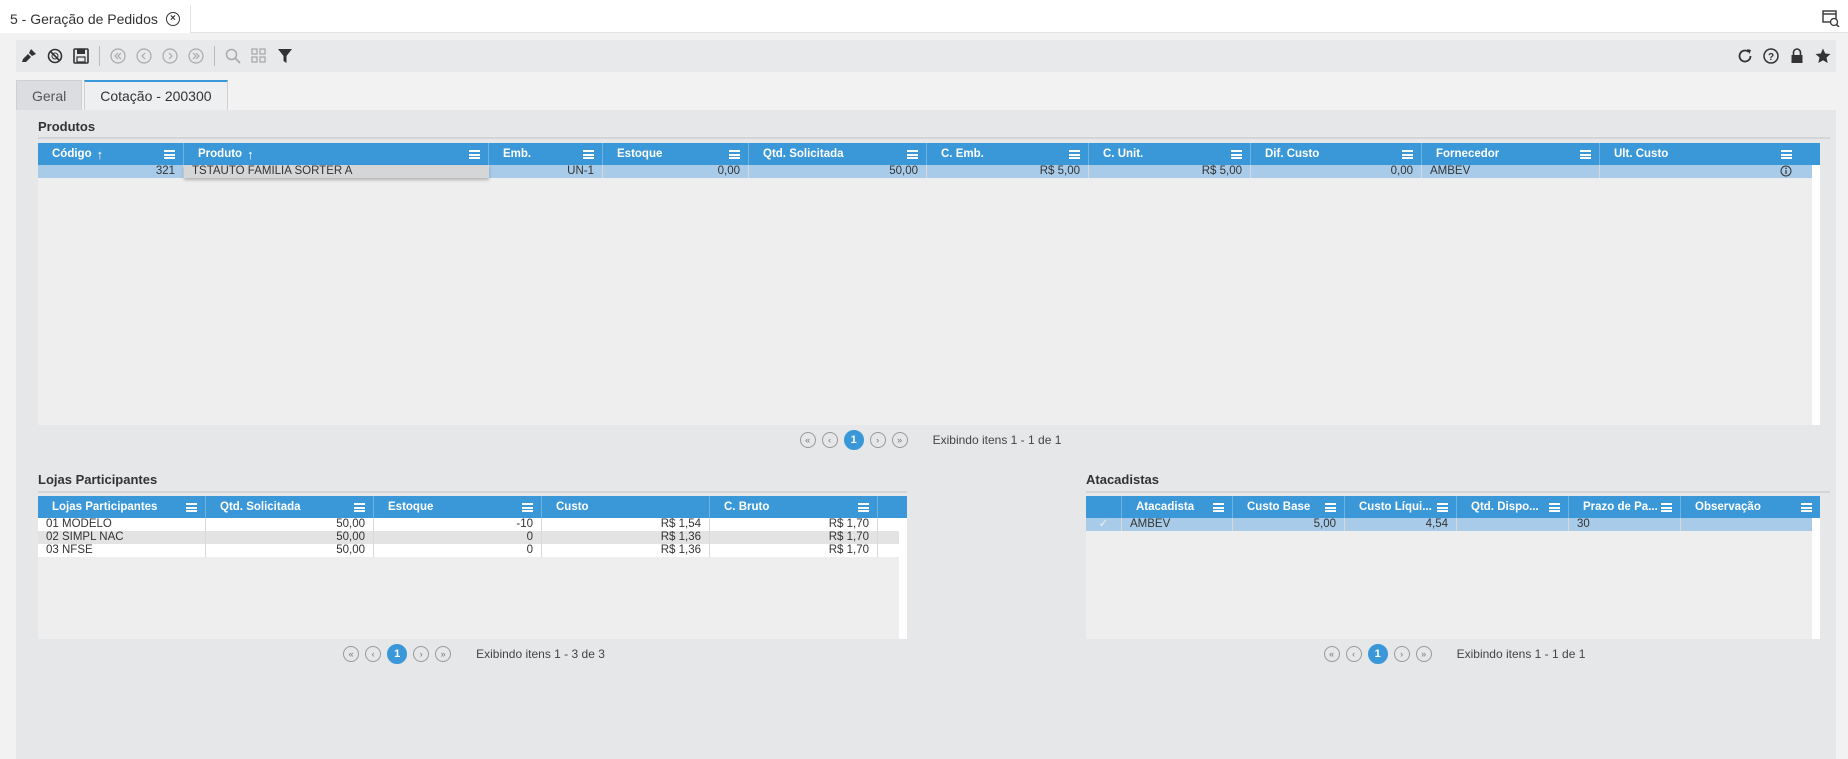  I want to click on column-header-produto: Produto ↑, so click(336, 154).